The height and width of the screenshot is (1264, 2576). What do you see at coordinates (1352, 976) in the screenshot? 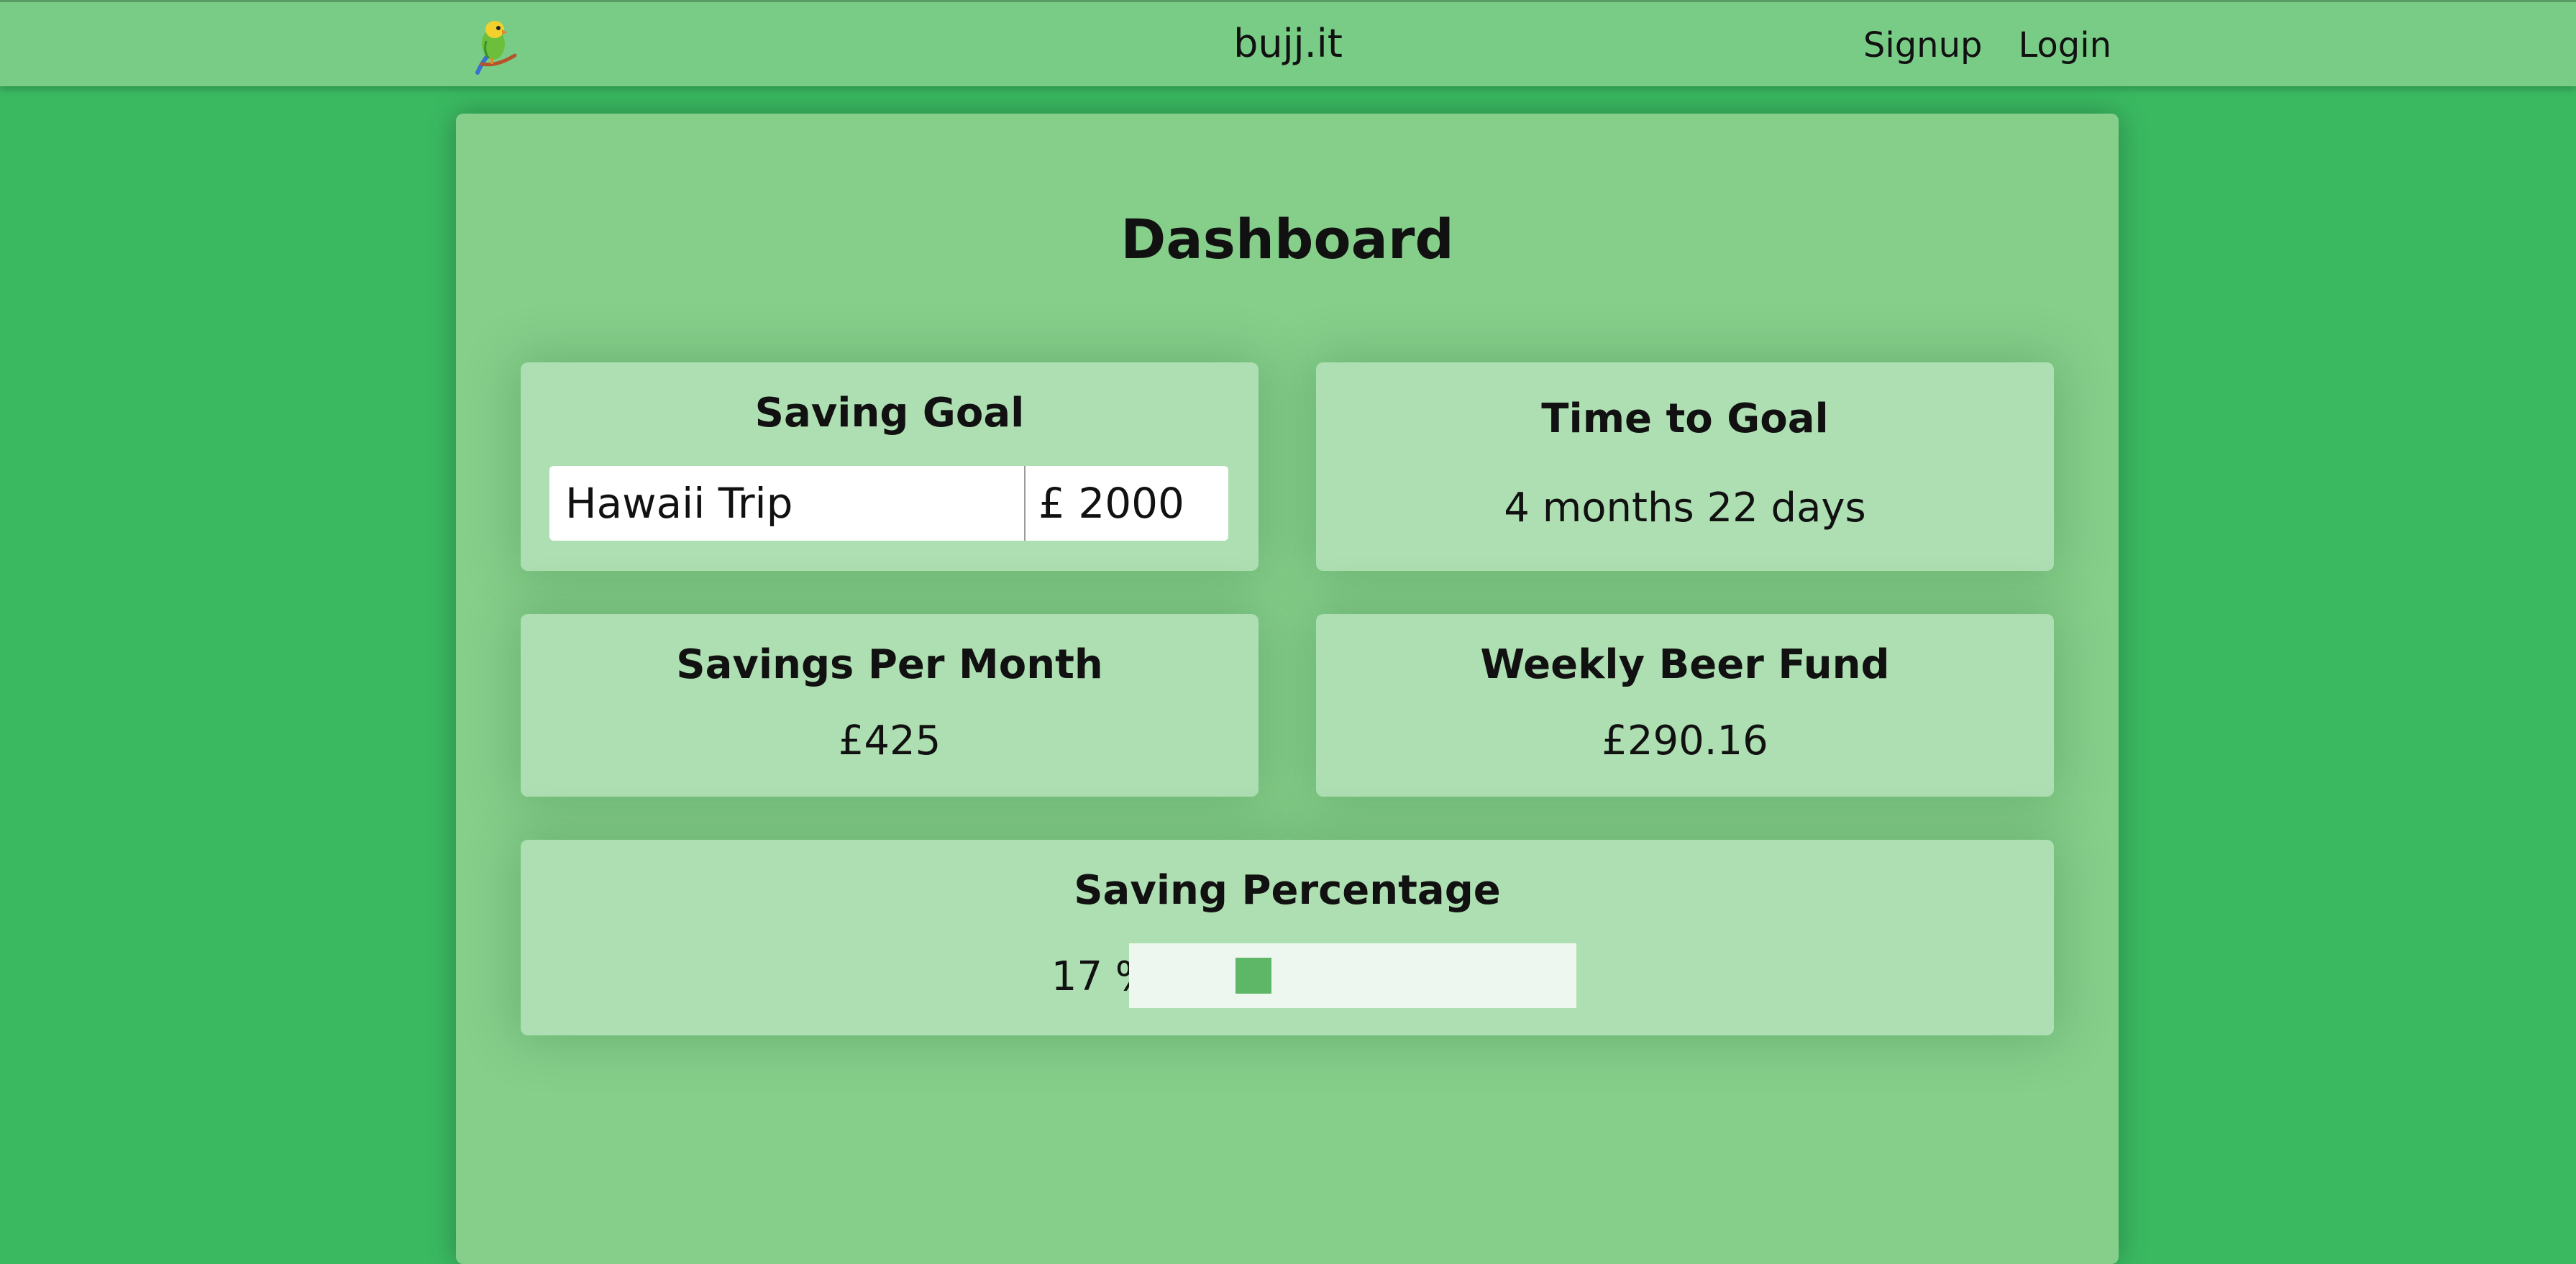
I see `saving-percentage-bar` at bounding box center [1352, 976].